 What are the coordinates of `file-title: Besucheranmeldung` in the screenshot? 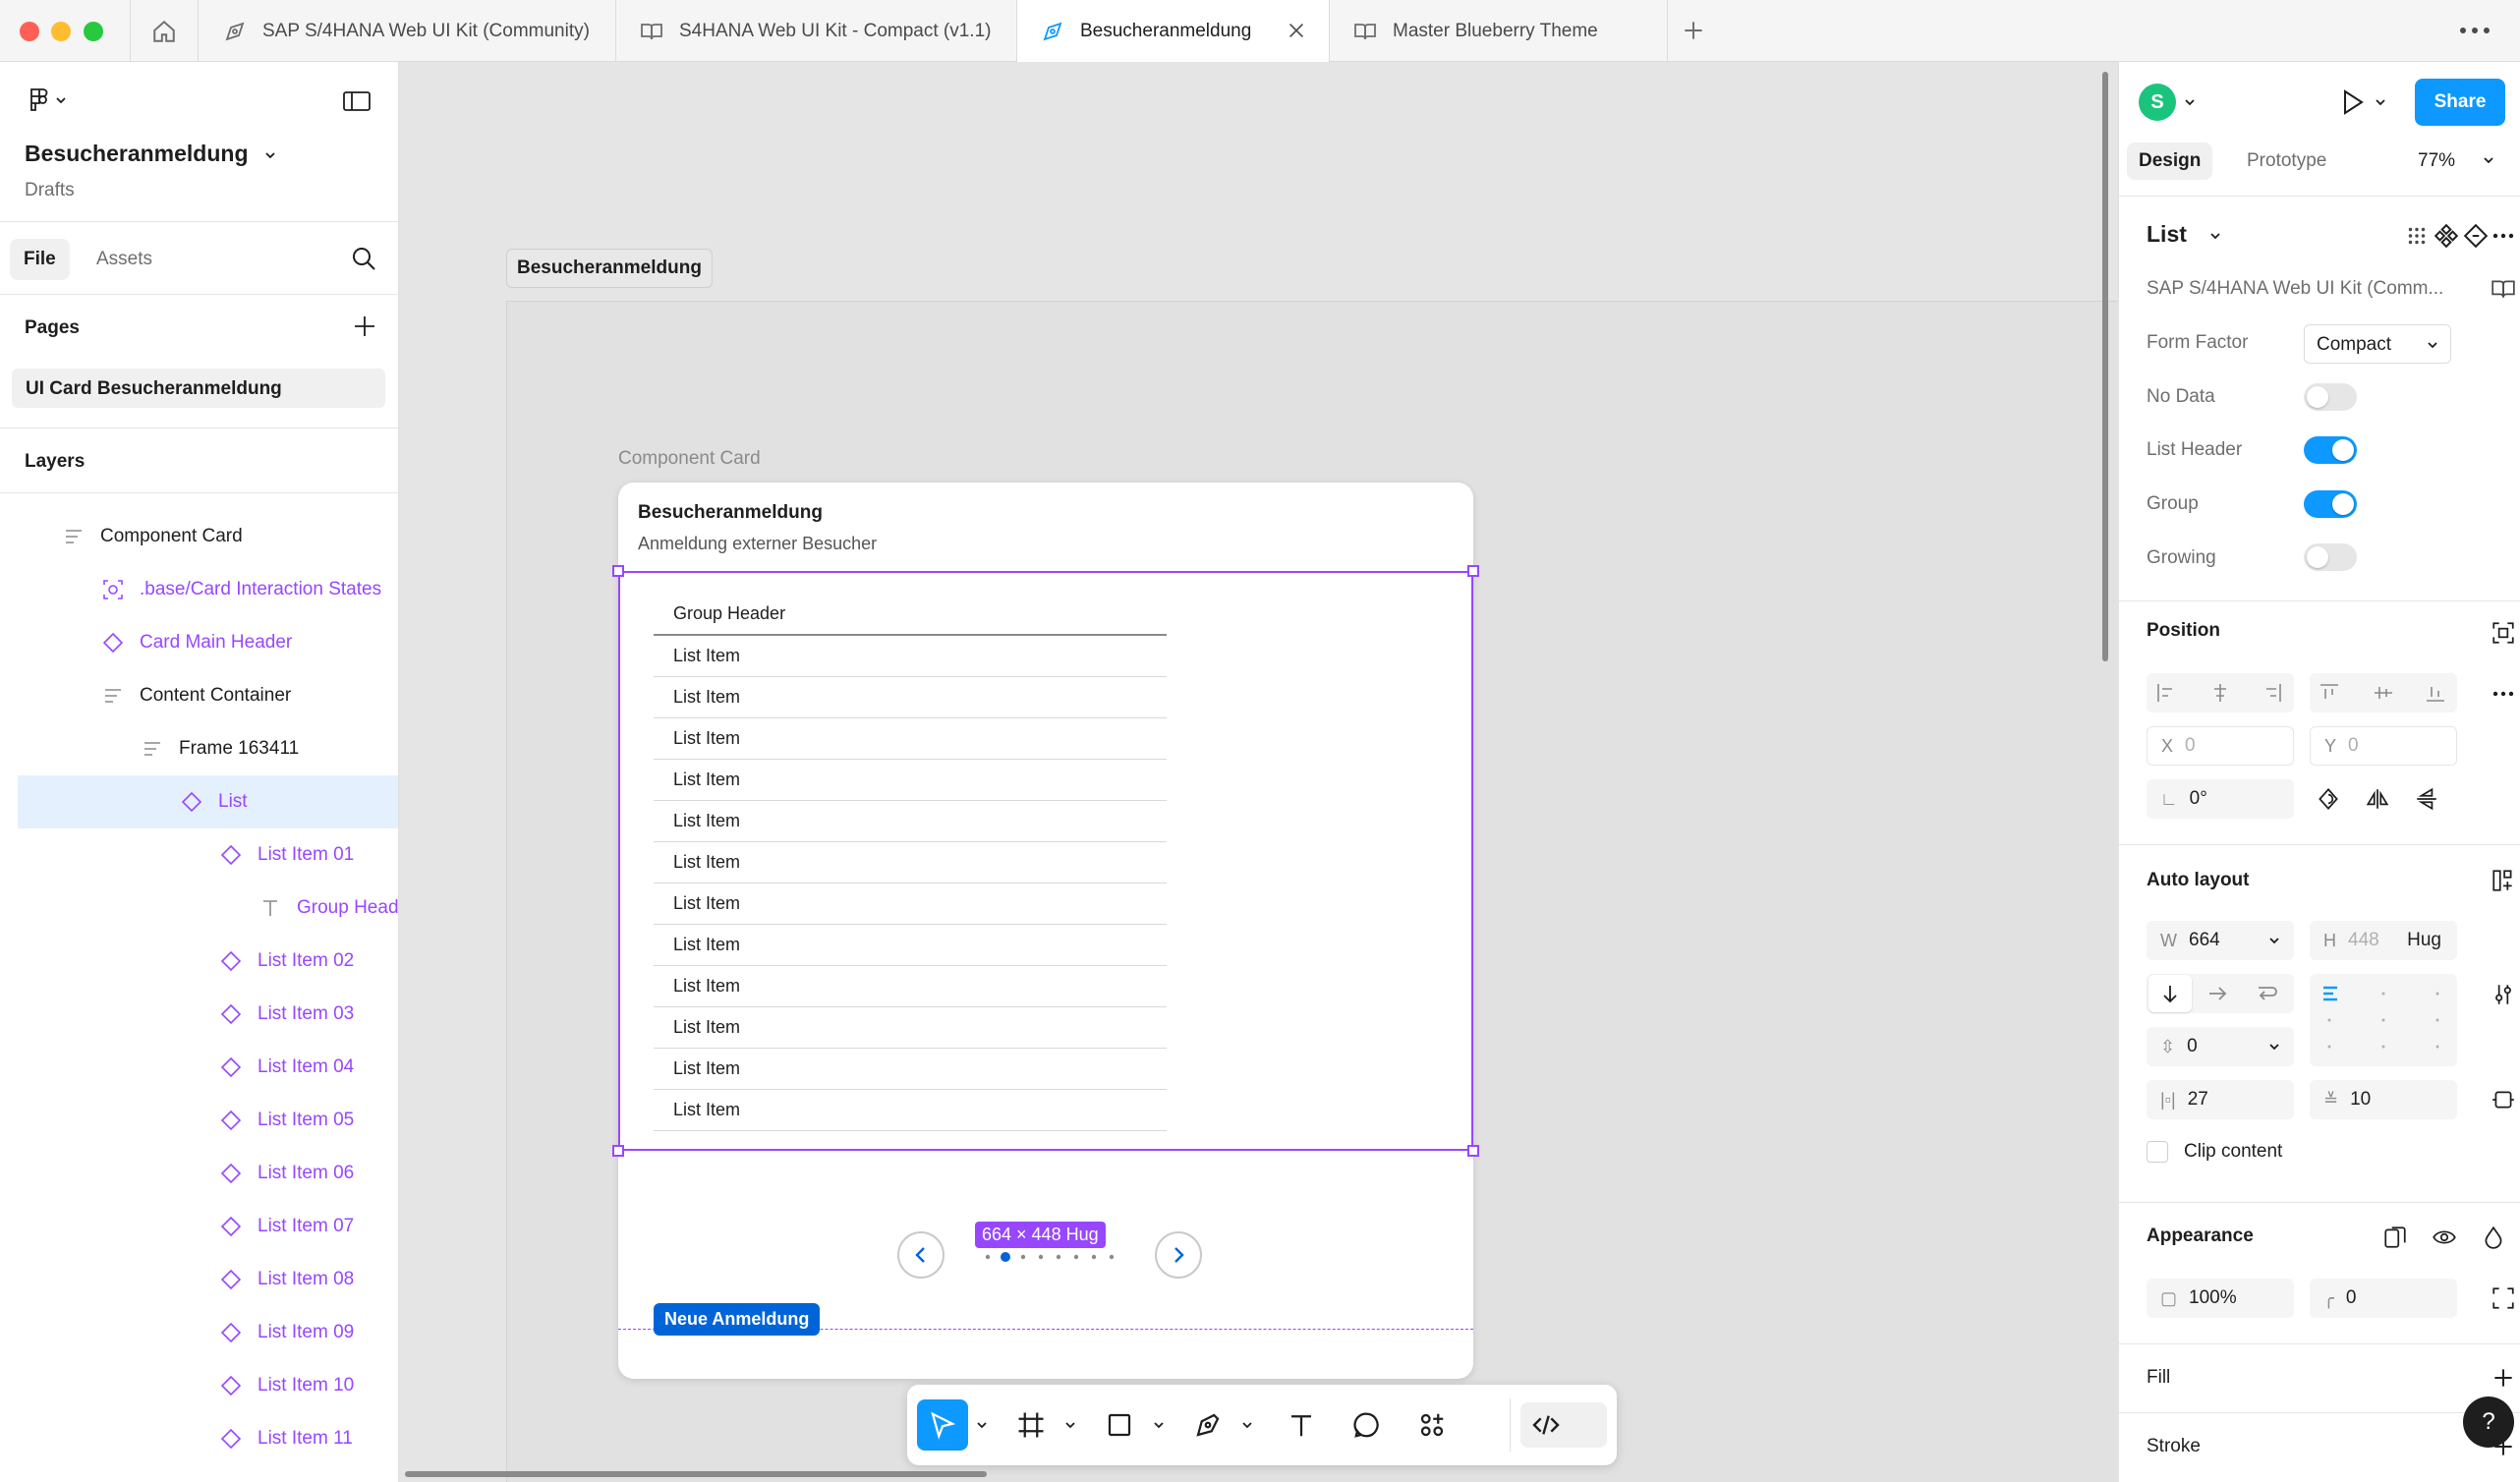 It's located at (137, 154).